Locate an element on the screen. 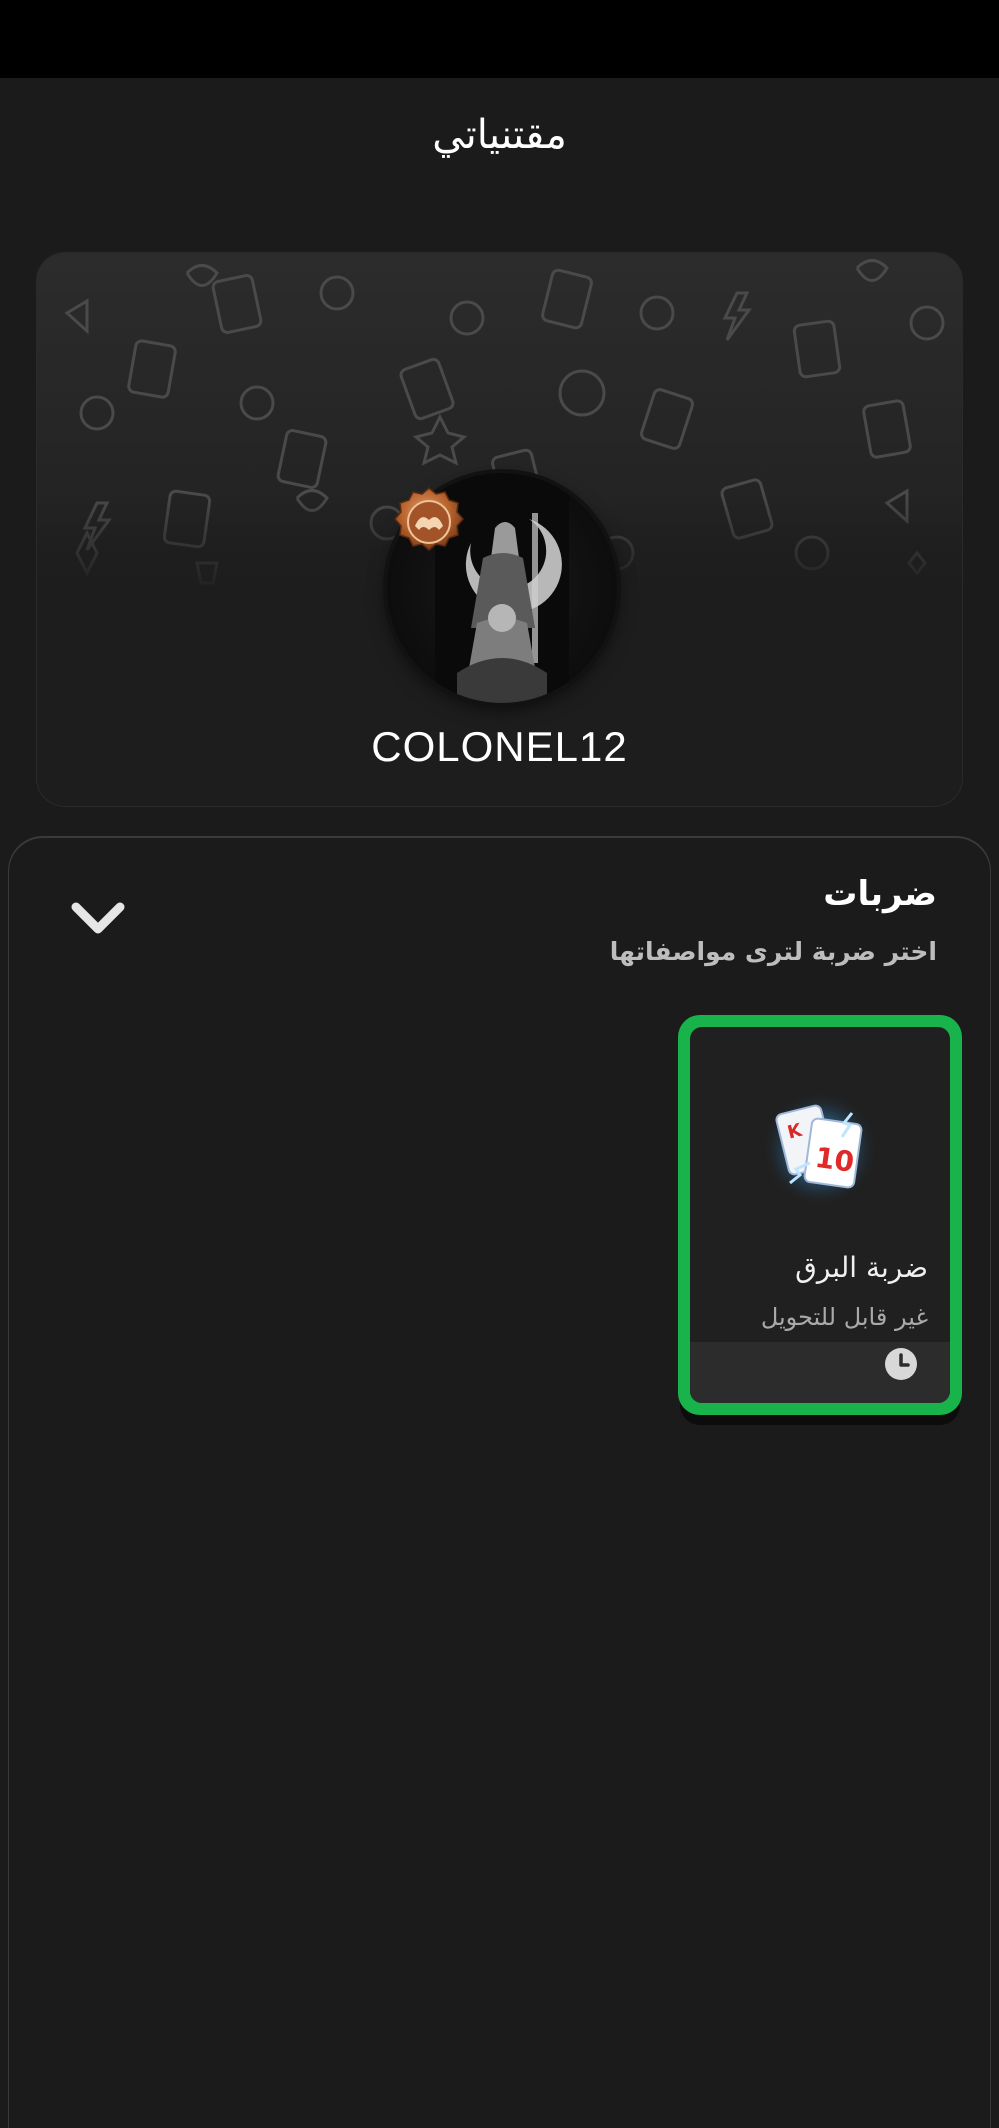  section-subtitle: اختر ضربة لترى مواصفاتها is located at coordinates (773, 951).